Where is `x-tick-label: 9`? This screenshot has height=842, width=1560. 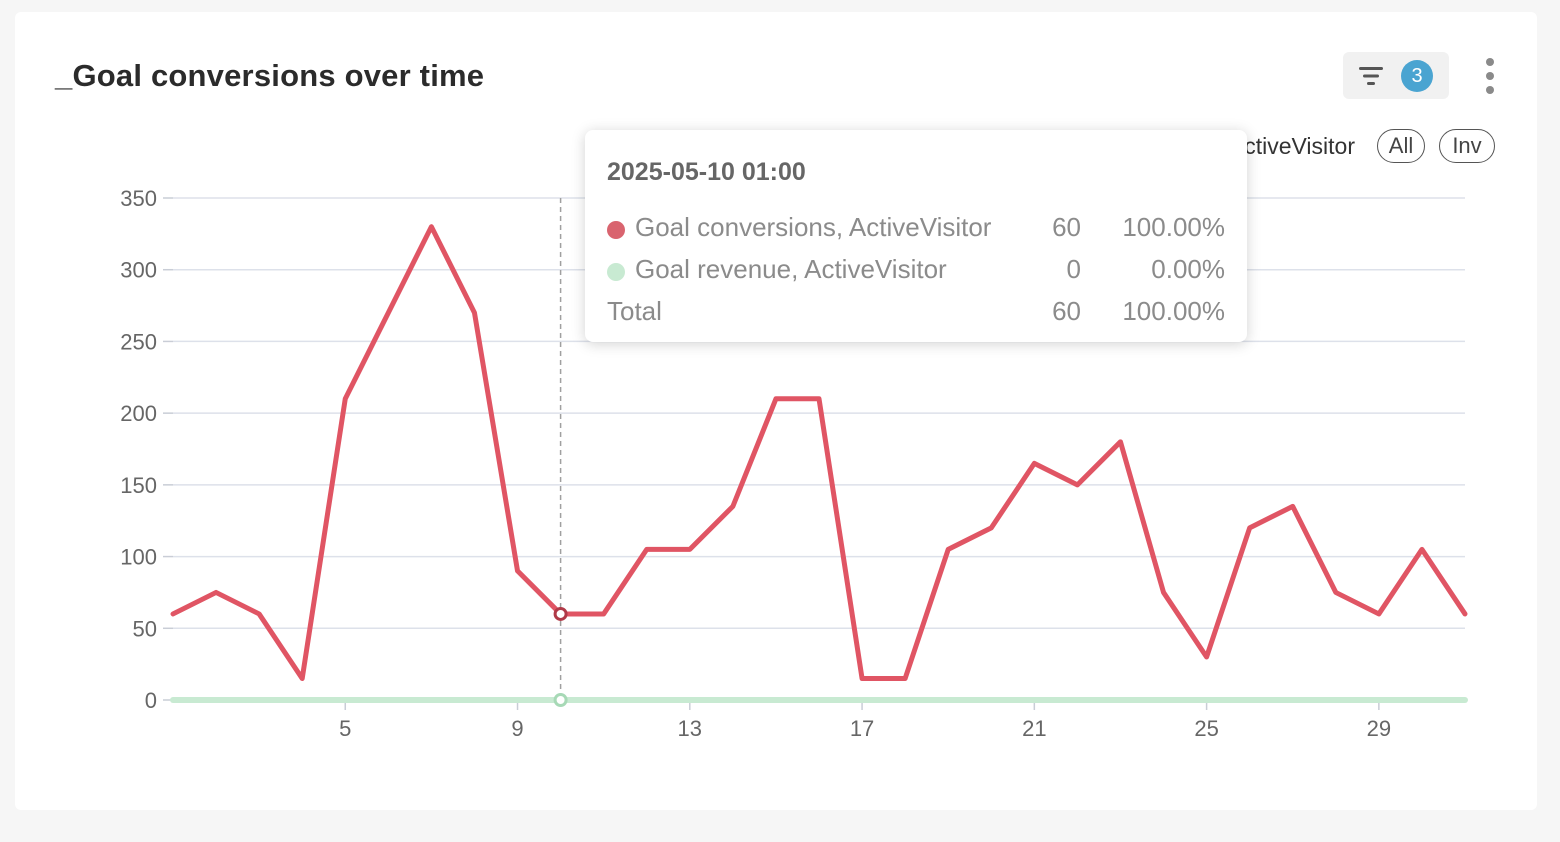 x-tick-label: 9 is located at coordinates (517, 728).